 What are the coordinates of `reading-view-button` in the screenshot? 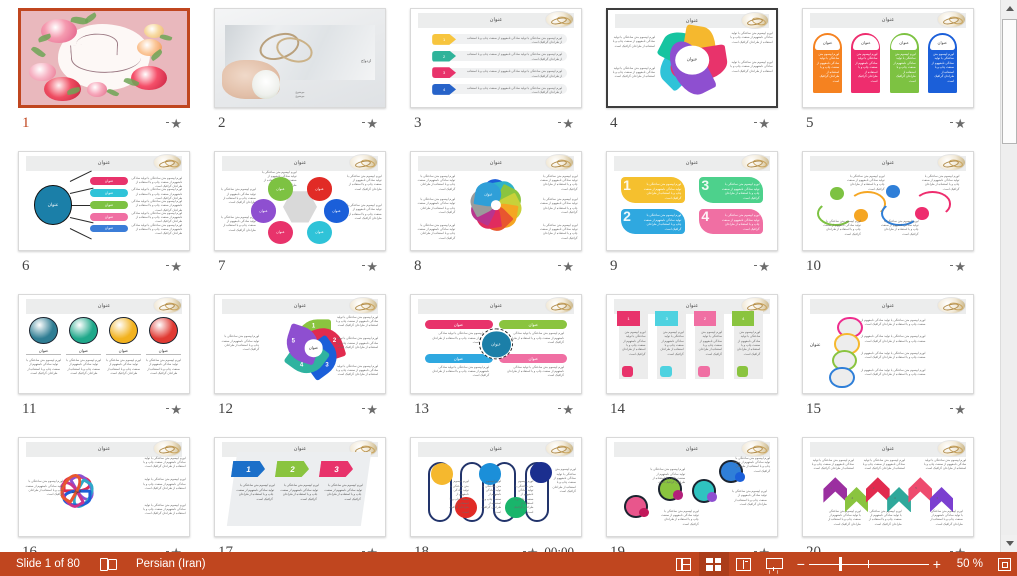 It's located at (744, 564).